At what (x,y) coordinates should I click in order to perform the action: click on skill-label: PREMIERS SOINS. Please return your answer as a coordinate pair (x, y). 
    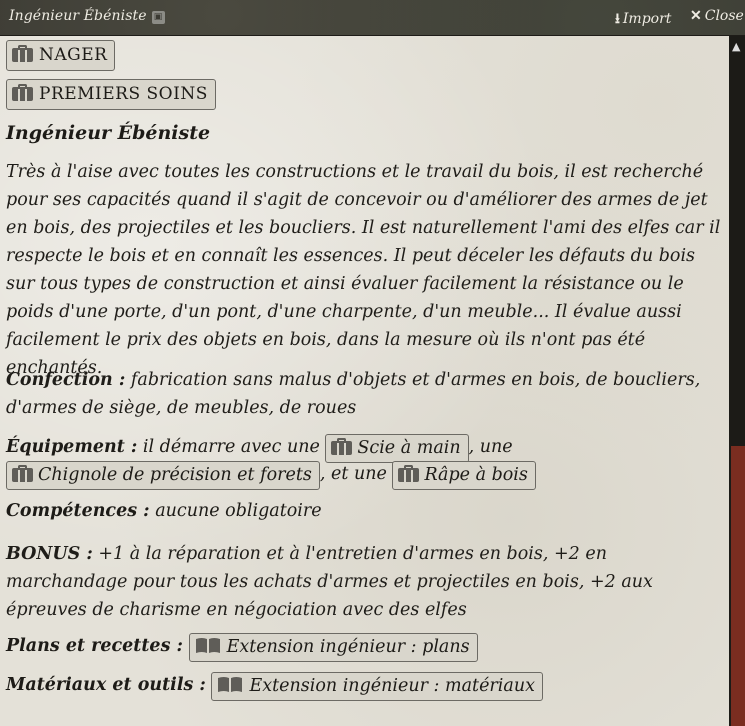
    Looking at the image, I should click on (123, 94).